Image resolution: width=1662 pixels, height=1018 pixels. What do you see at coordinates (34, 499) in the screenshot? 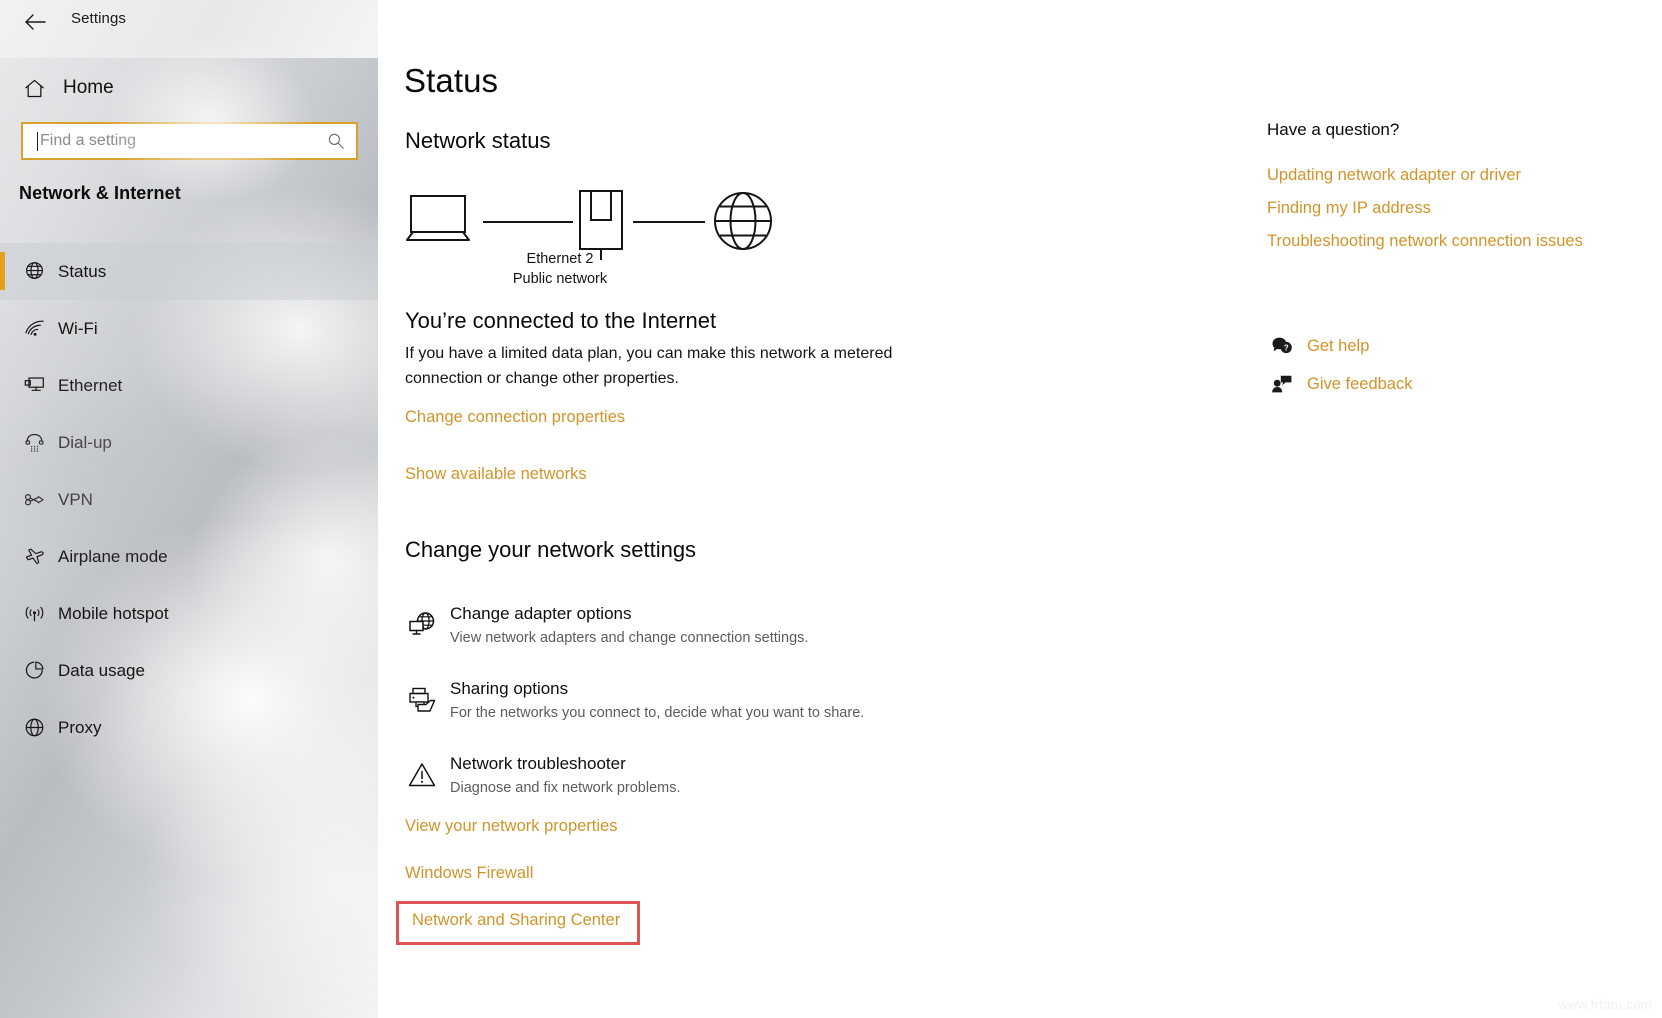
I see `vpn-icon` at bounding box center [34, 499].